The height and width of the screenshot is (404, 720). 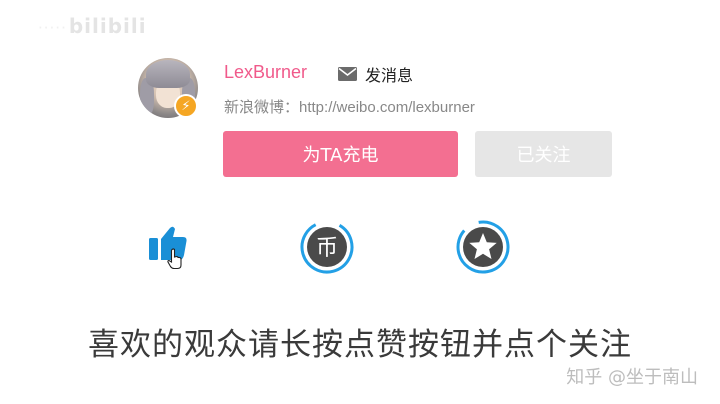 What do you see at coordinates (360, 345) in the screenshot?
I see `video-subtitle: 喜欢的观众请长按点赞按钮并点个关注` at bounding box center [360, 345].